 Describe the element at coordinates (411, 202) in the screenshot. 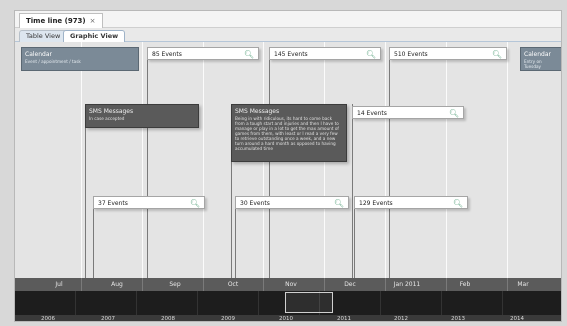

I see `event-group-card: 129 Events 🔍︎` at that location.